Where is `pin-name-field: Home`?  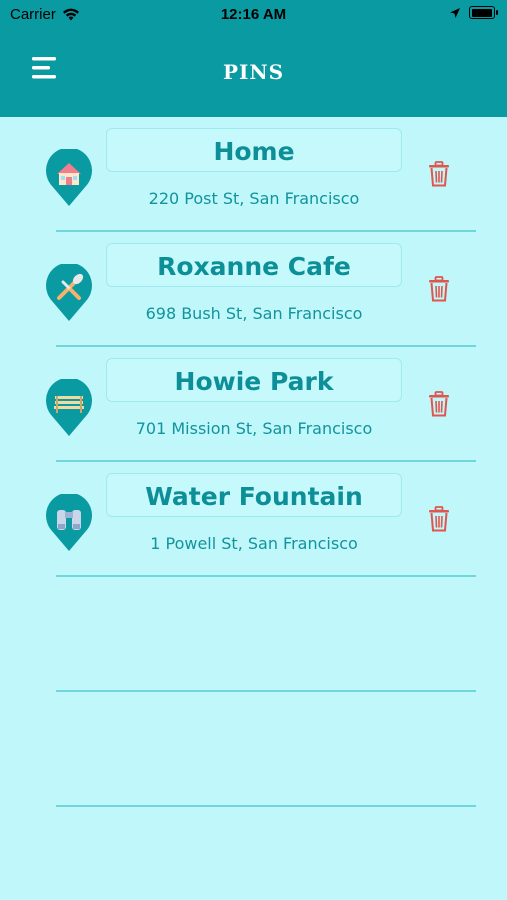
pin-name-field: Home is located at coordinates (254, 150).